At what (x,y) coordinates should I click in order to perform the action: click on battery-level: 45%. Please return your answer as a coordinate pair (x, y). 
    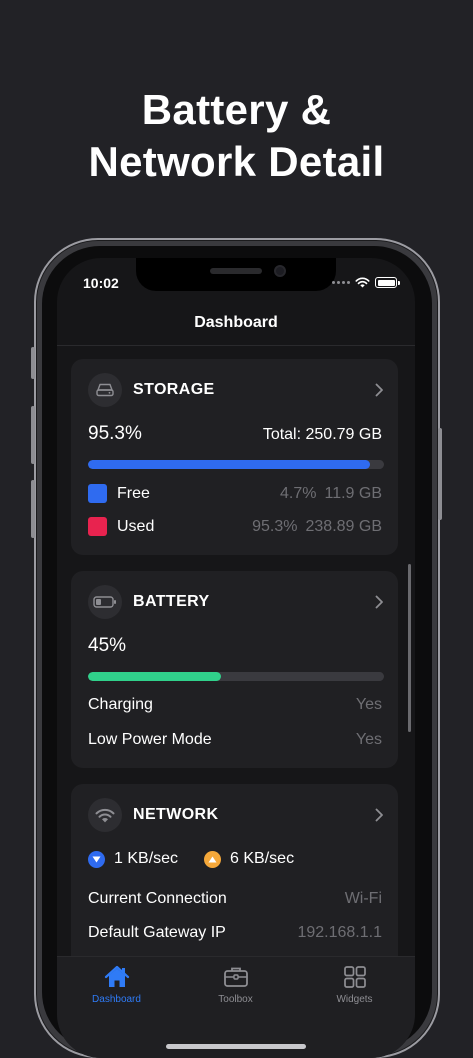
    Looking at the image, I should click on (107, 645).